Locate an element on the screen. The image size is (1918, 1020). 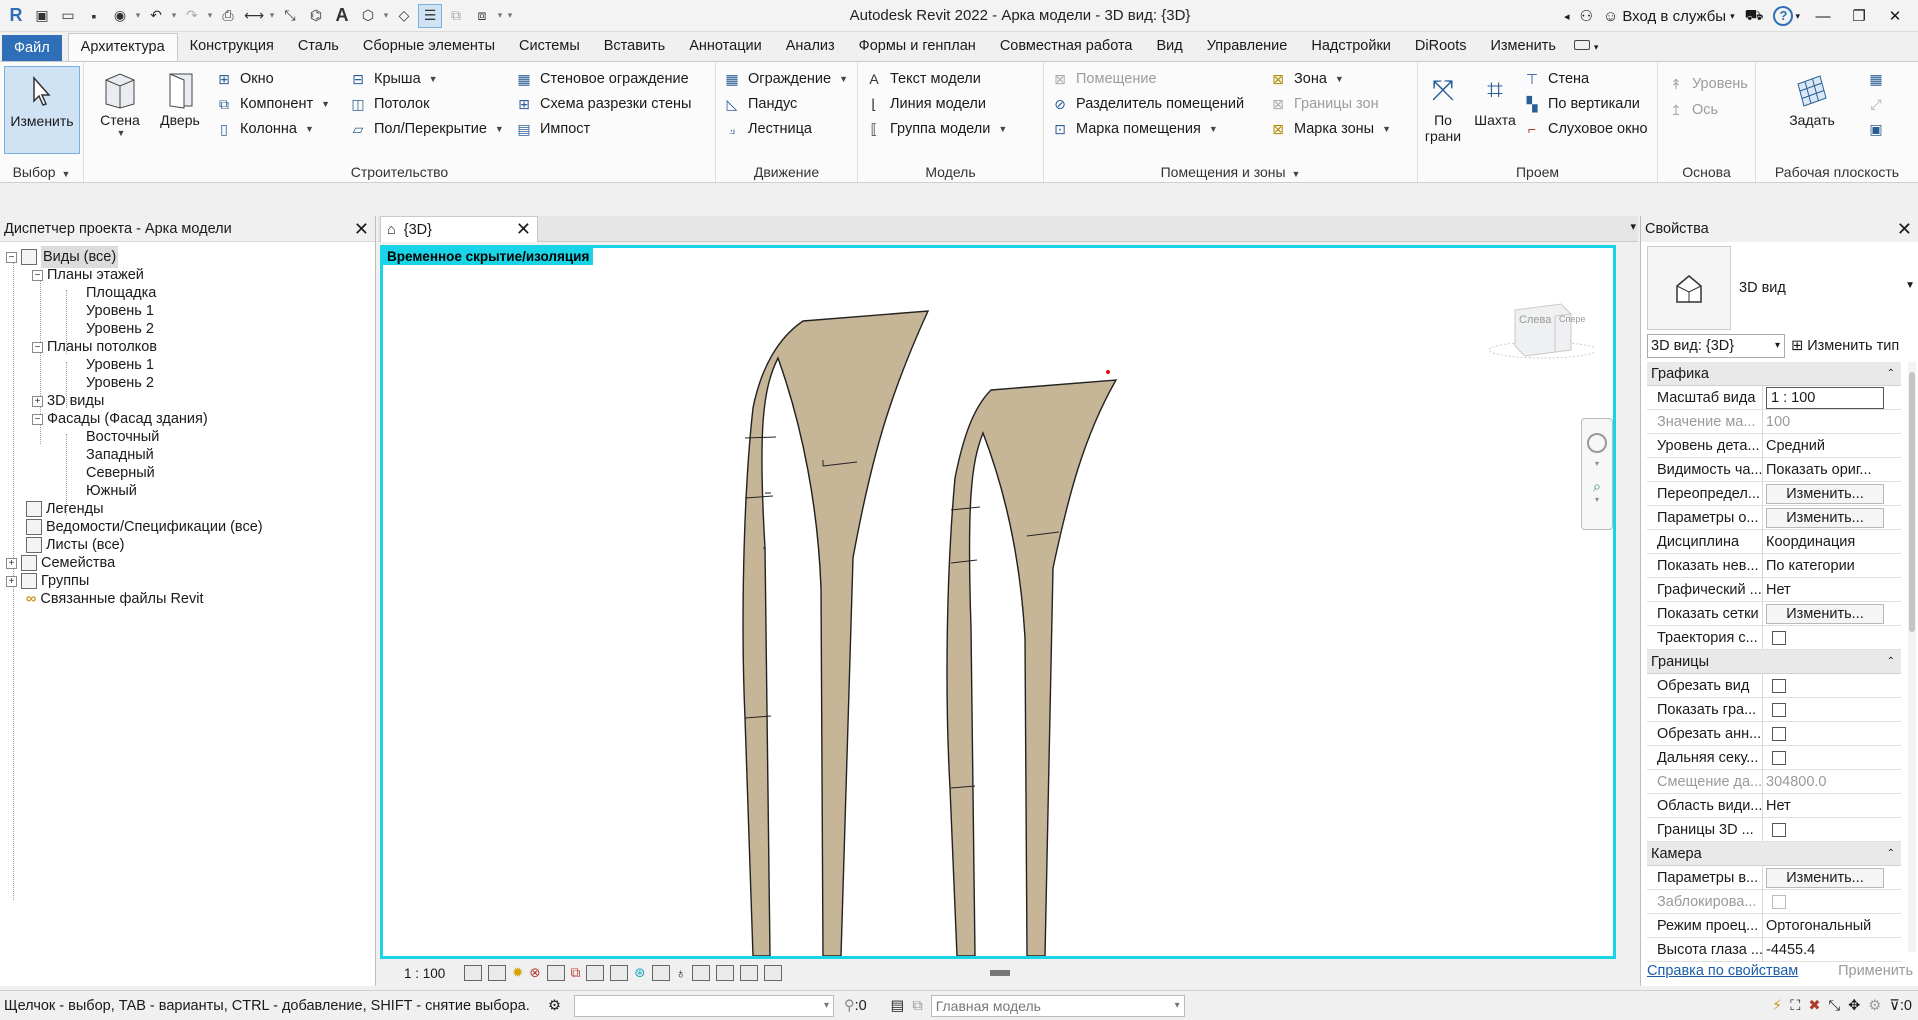
tab-view: Вид is located at coordinates (1170, 47).